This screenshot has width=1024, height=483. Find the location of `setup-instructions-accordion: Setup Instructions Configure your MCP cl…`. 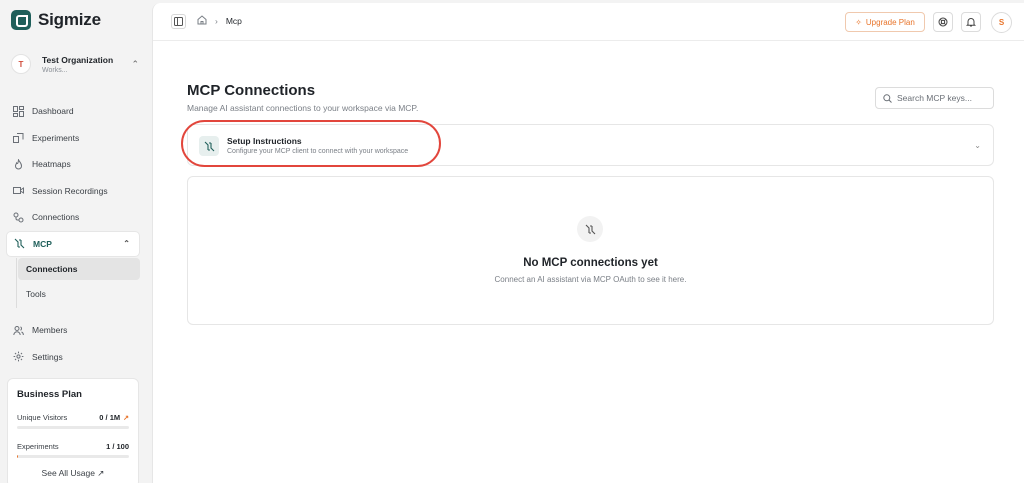

setup-instructions-accordion: Setup Instructions Configure your MCP cl… is located at coordinates (590, 145).